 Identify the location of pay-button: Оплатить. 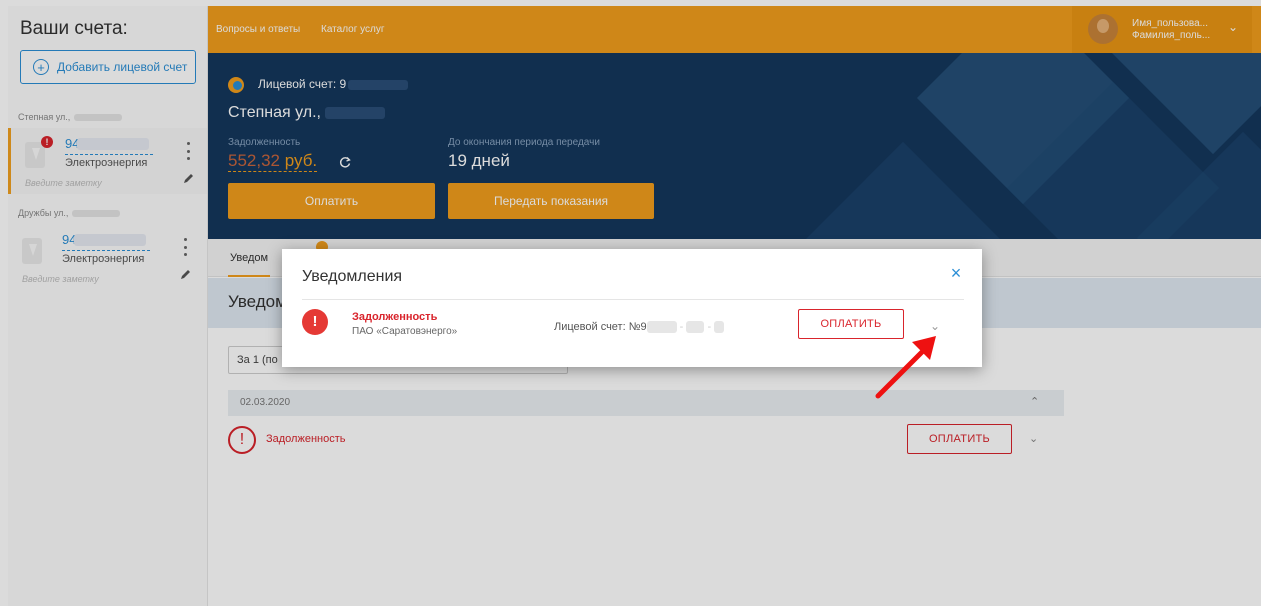
(331, 201).